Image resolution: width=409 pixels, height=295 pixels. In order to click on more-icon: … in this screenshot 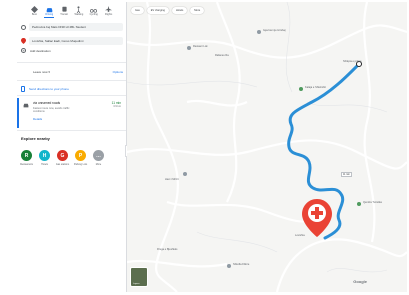, I will do `click(98, 155)`.